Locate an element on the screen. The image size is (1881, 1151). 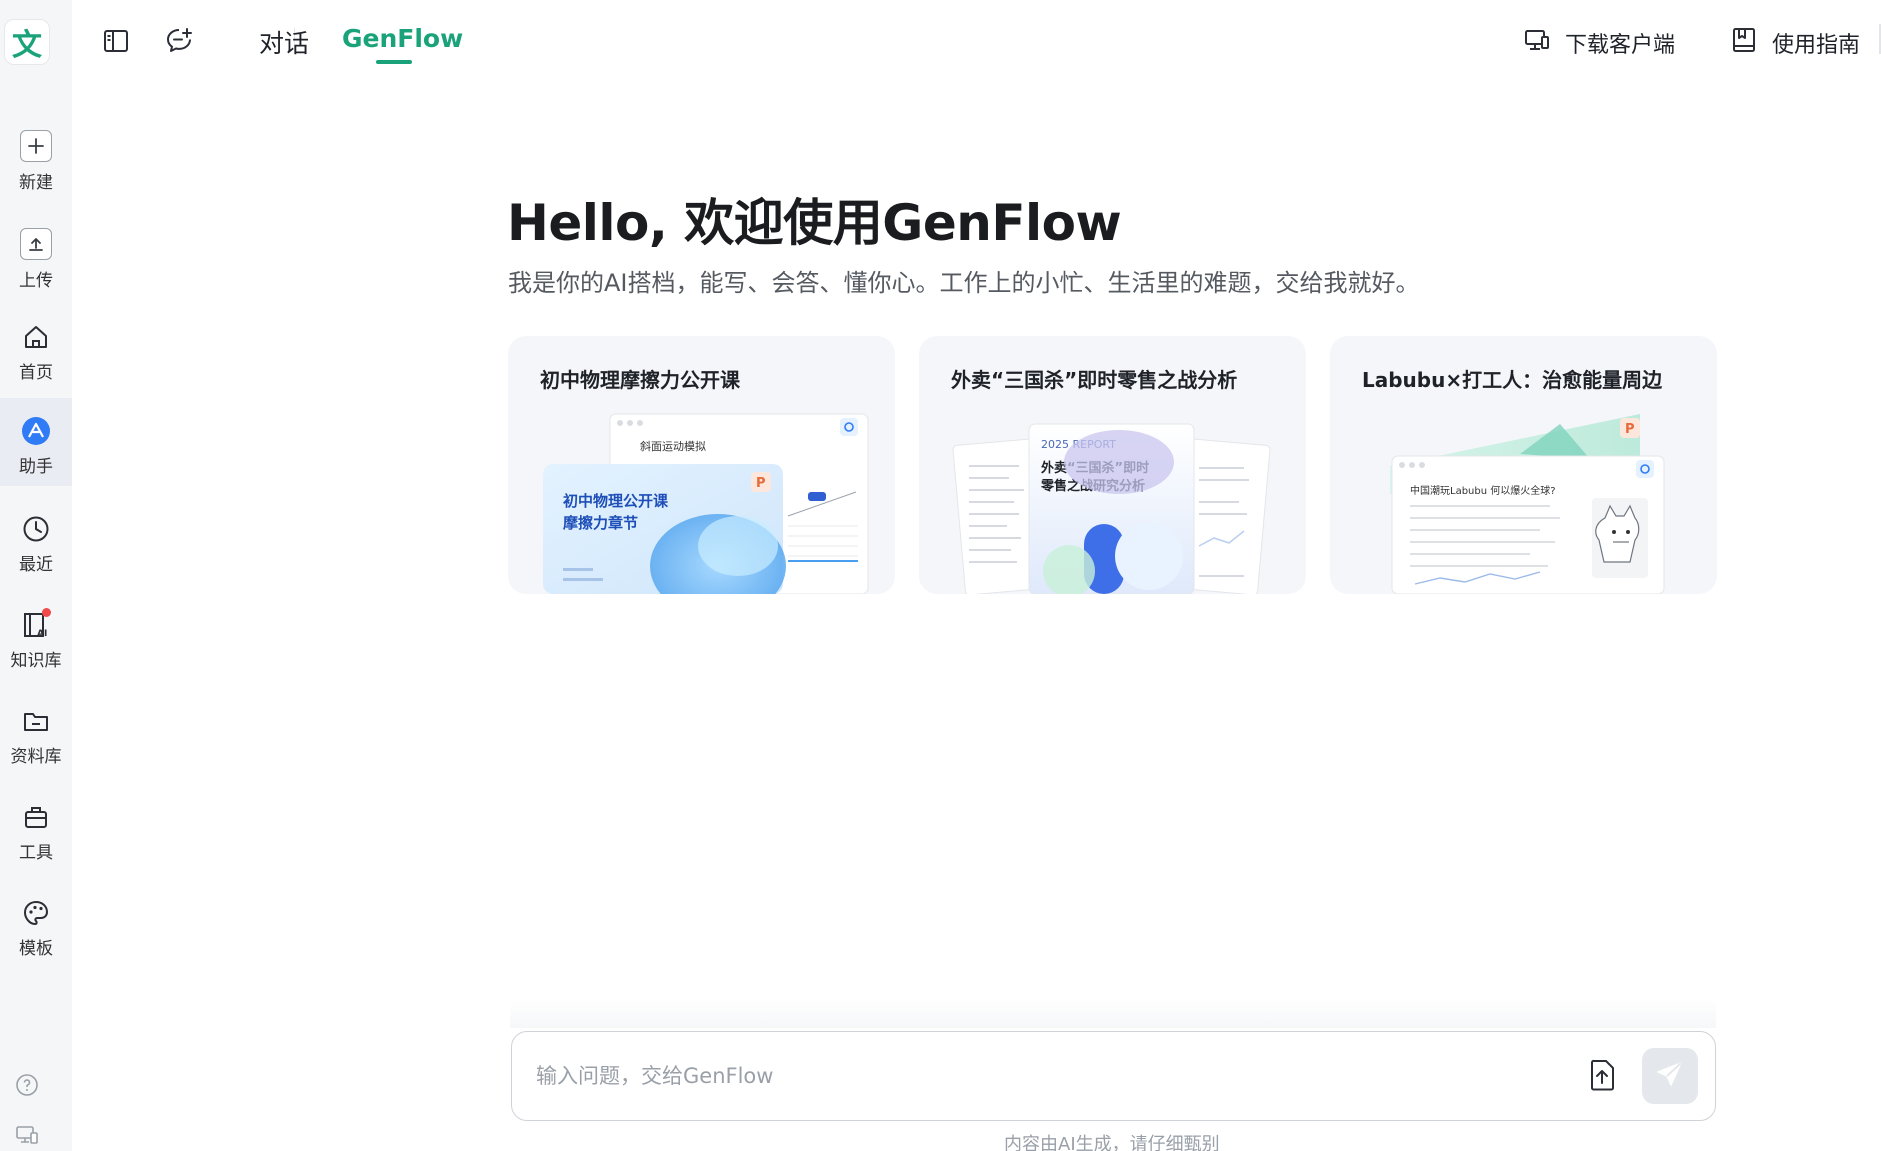
sidebar-item-label: 模板 is located at coordinates (36, 949).